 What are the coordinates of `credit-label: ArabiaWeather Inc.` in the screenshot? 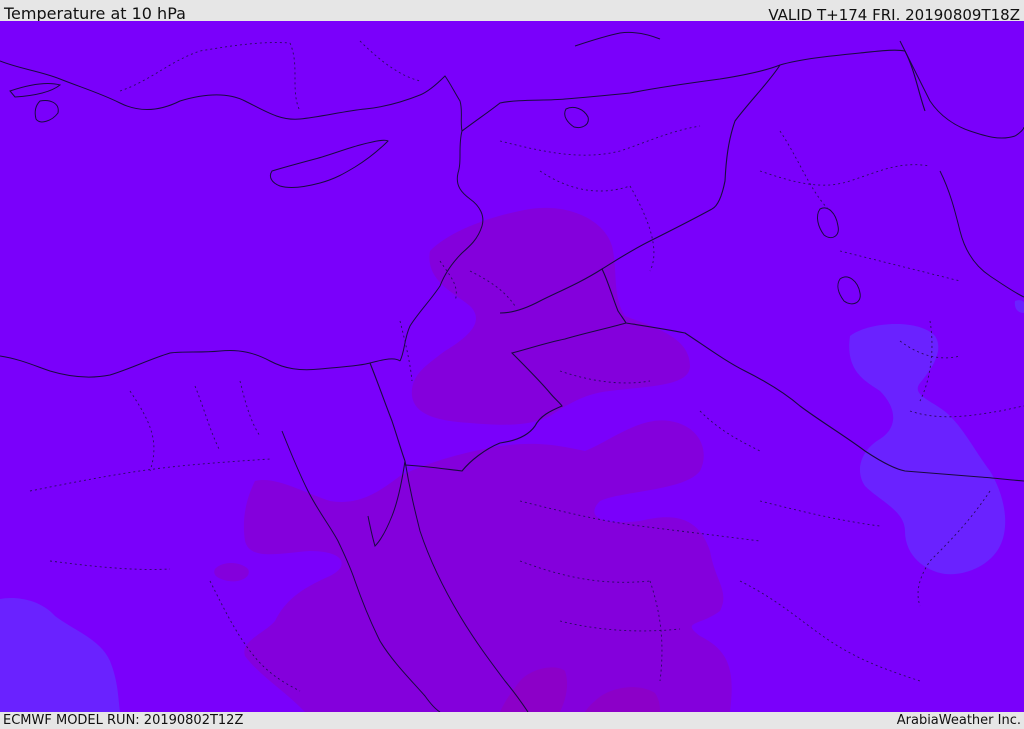 It's located at (958, 720).